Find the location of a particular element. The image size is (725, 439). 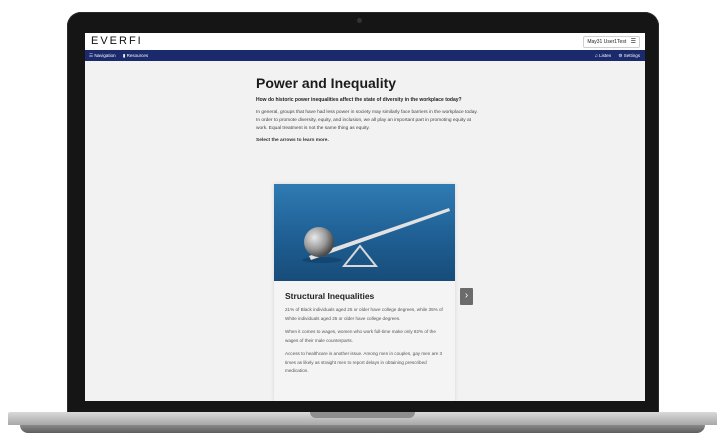

settings-button: ⚙ Settings is located at coordinates (629, 55).